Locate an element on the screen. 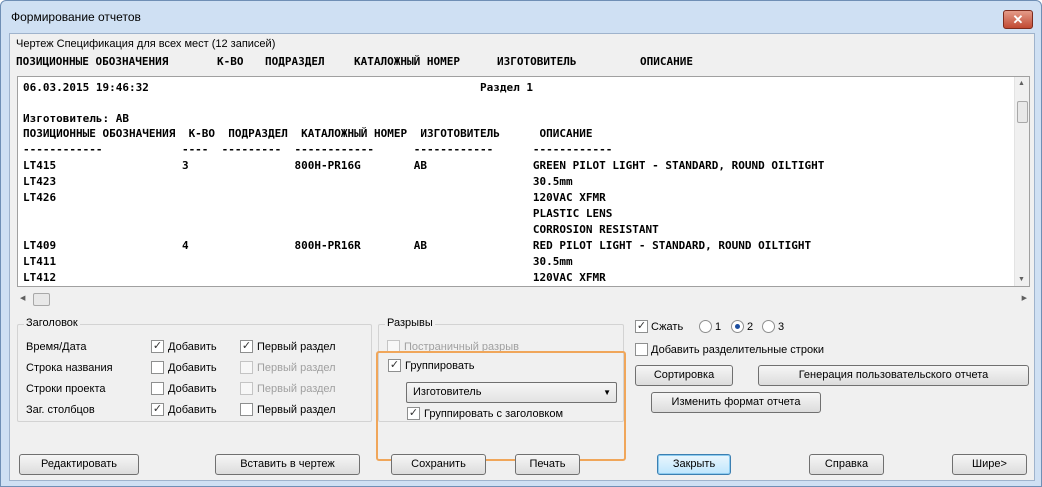 This screenshot has width=1042, height=487. radio-label: 1 is located at coordinates (718, 327).